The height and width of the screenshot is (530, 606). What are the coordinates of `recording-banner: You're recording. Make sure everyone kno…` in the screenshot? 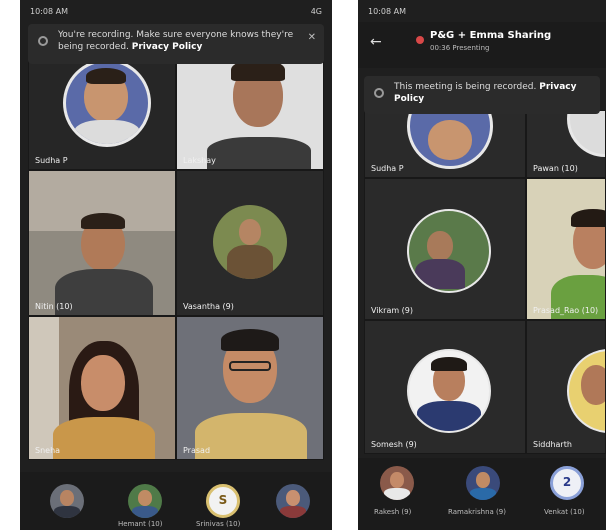 It's located at (176, 44).